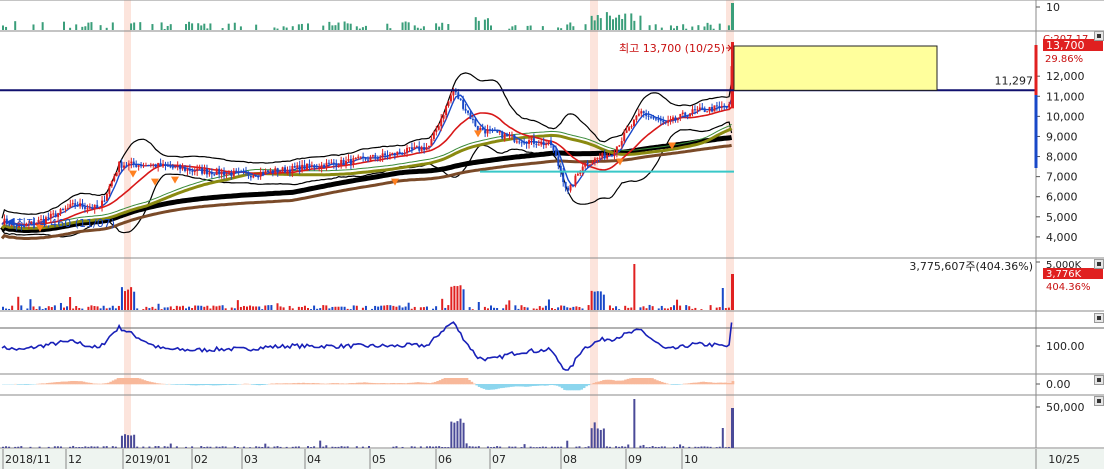  Describe the element at coordinates (1099, 36) in the screenshot. I see `panel-scroll-button-price` at that location.